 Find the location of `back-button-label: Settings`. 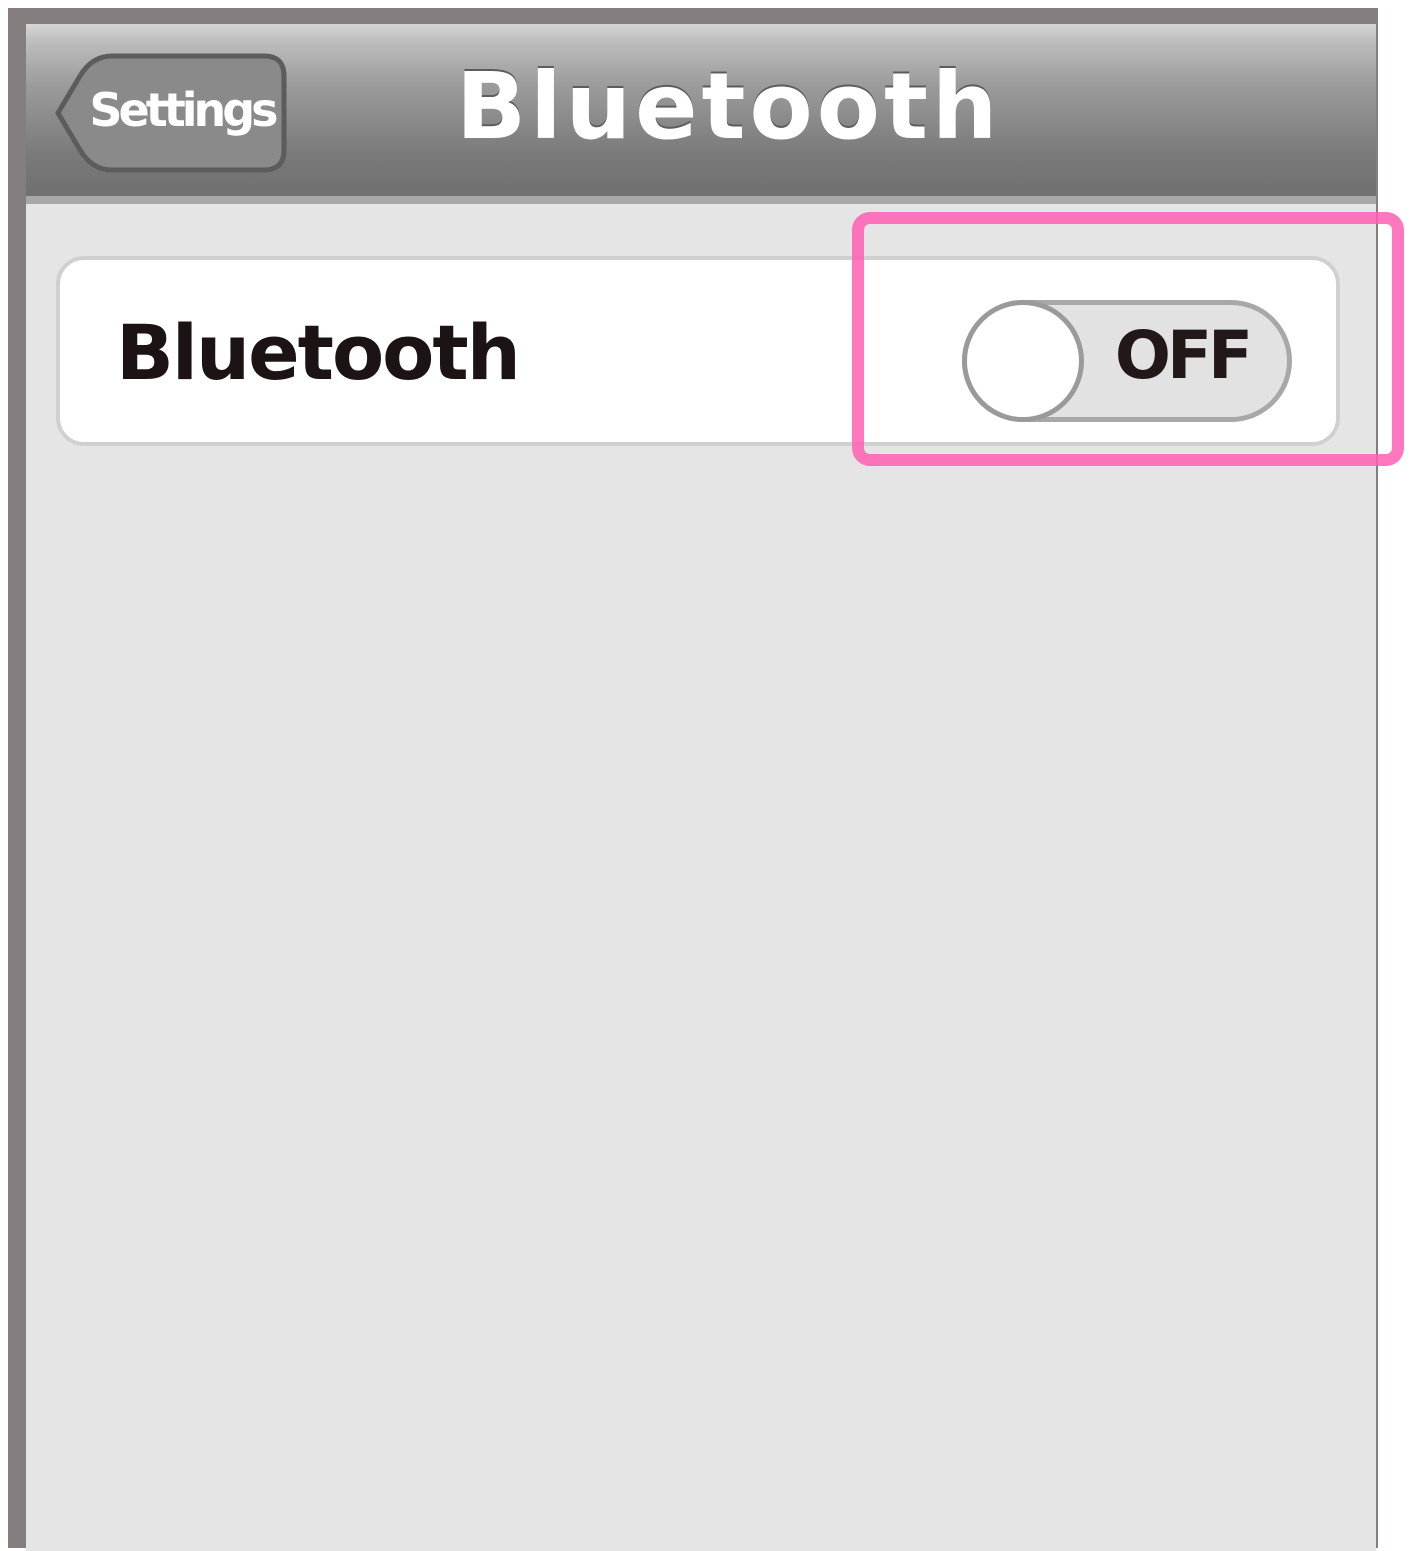

back-button-label: Settings is located at coordinates (183, 110).